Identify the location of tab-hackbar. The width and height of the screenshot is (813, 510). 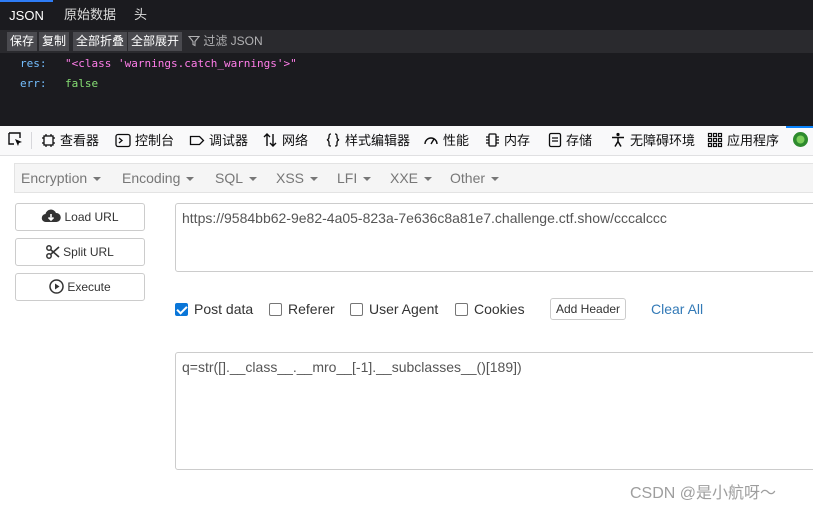
(802, 140).